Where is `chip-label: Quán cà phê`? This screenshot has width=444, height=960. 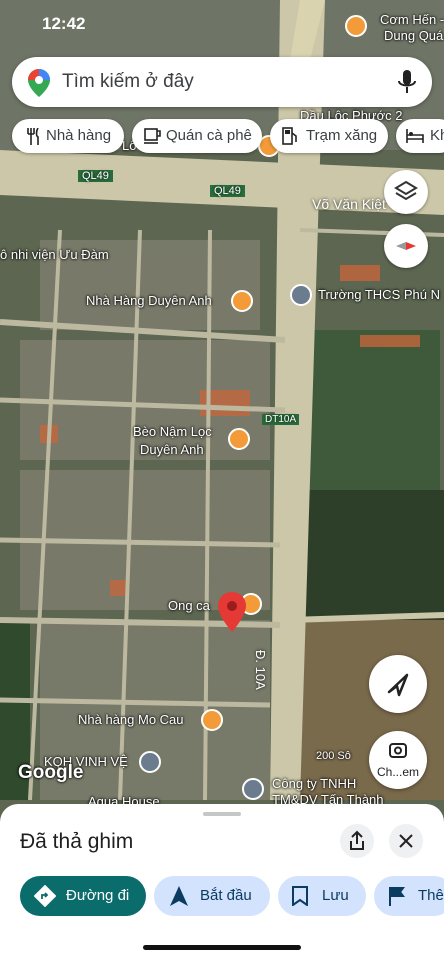
chip-label: Quán cà phê is located at coordinates (209, 135).